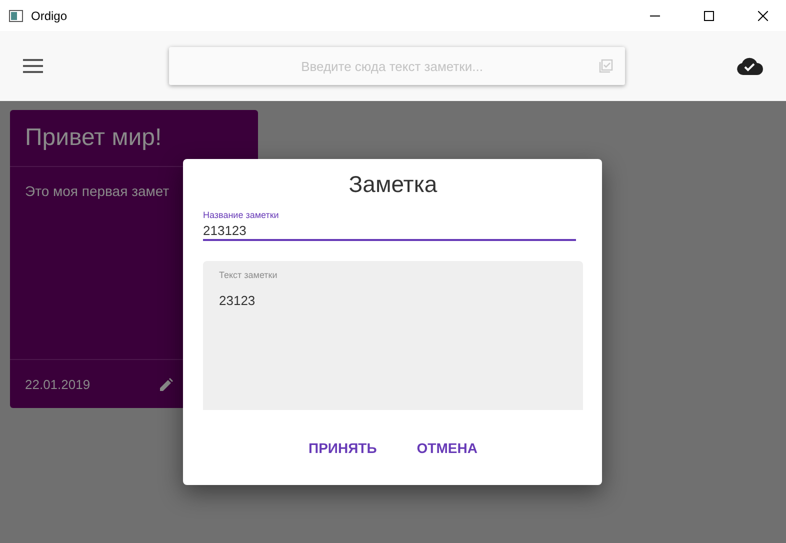 The width and height of the screenshot is (786, 543). Describe the element at coordinates (393, 335) in the screenshot. I see `note-text-area: Текст заметки 23123` at that location.